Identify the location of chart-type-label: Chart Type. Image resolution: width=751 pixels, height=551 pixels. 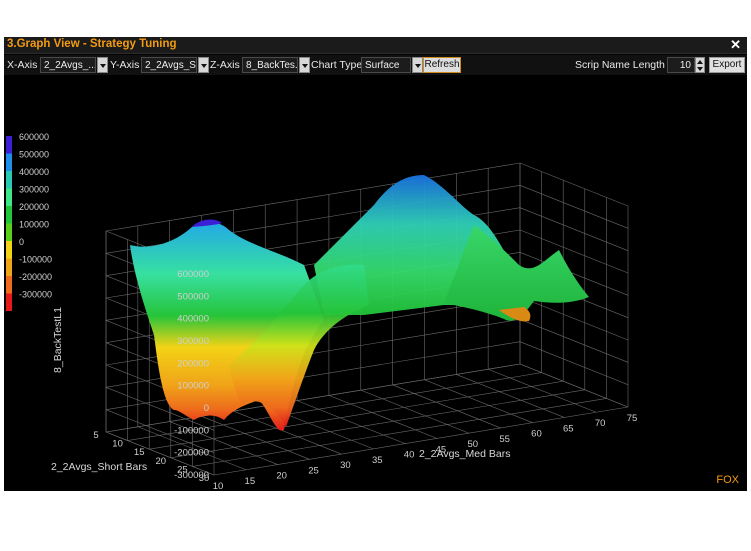
(337, 65).